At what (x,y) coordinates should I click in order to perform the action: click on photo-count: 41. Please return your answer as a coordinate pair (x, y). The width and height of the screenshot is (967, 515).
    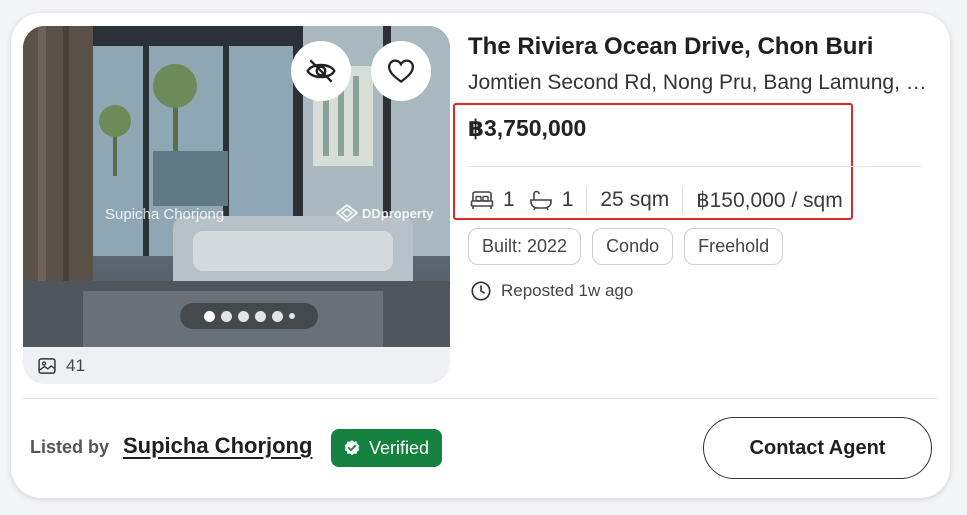
    Looking at the image, I should click on (61, 366).